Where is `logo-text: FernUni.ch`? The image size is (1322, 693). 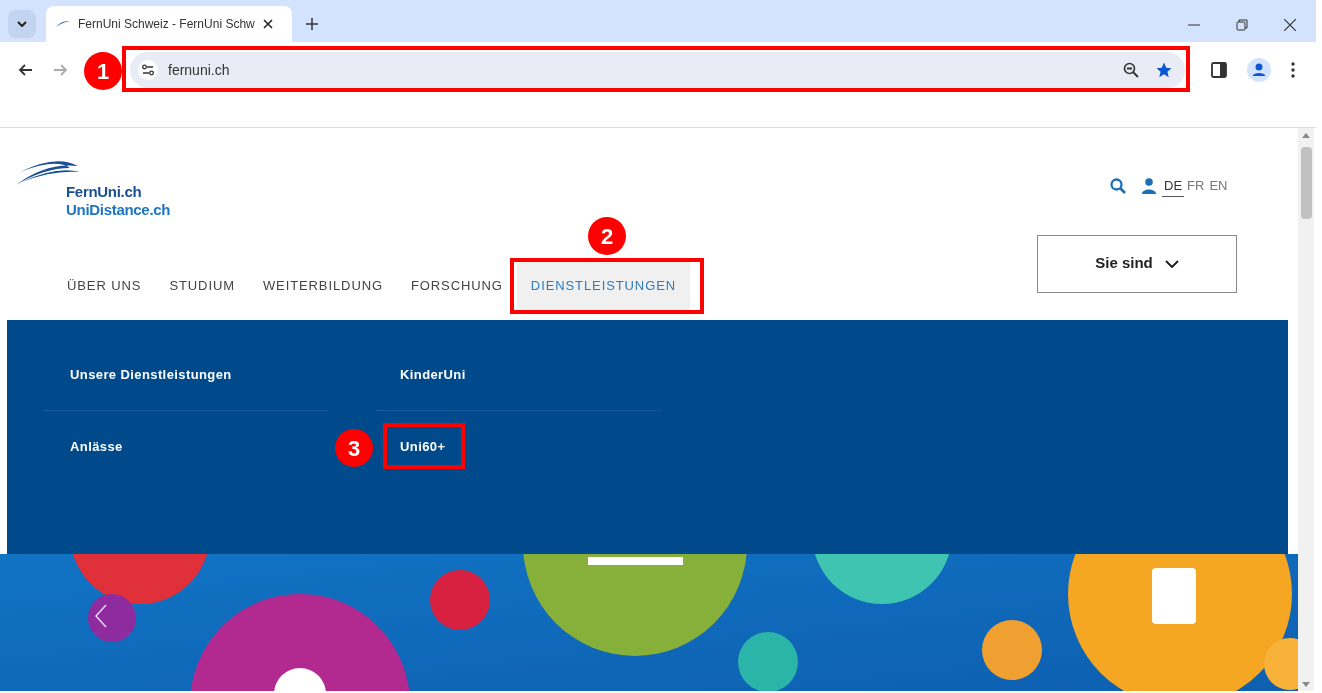
logo-text: FernUni.ch is located at coordinates (118, 192).